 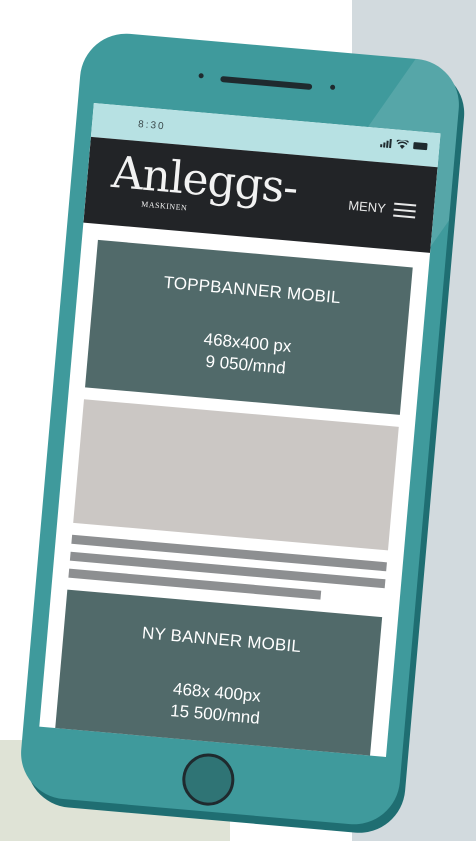 I want to click on site-logo: Anleggs-, so click(x=205, y=180).